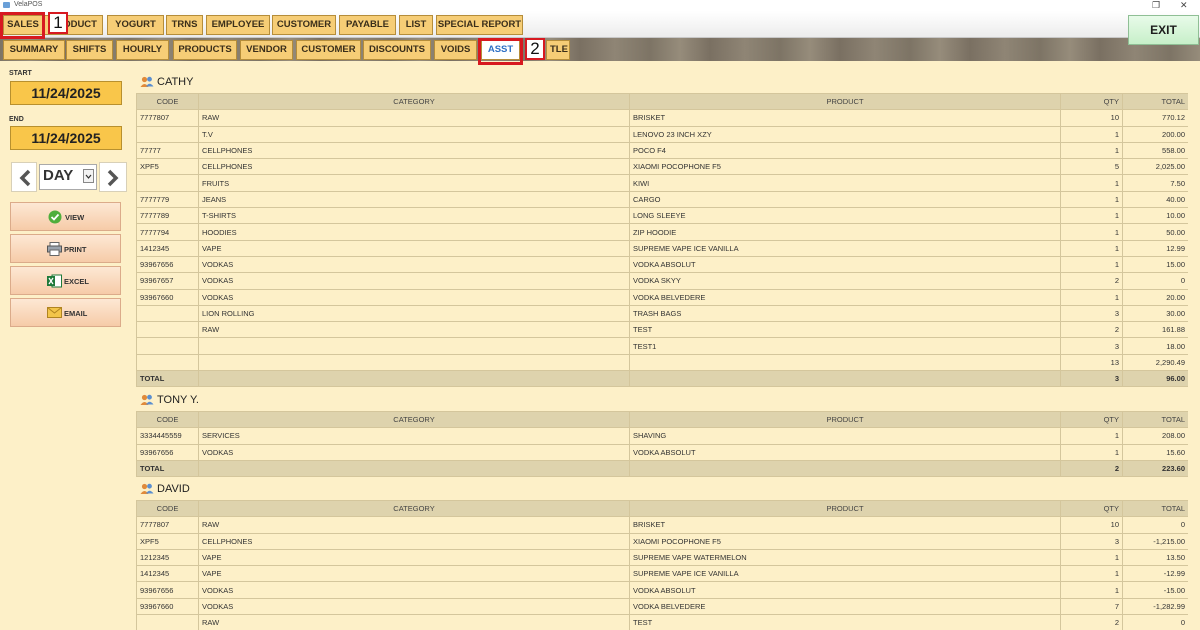 The height and width of the screenshot is (630, 1200). What do you see at coordinates (1184, 5) in the screenshot?
I see `close-icon: ✕` at bounding box center [1184, 5].